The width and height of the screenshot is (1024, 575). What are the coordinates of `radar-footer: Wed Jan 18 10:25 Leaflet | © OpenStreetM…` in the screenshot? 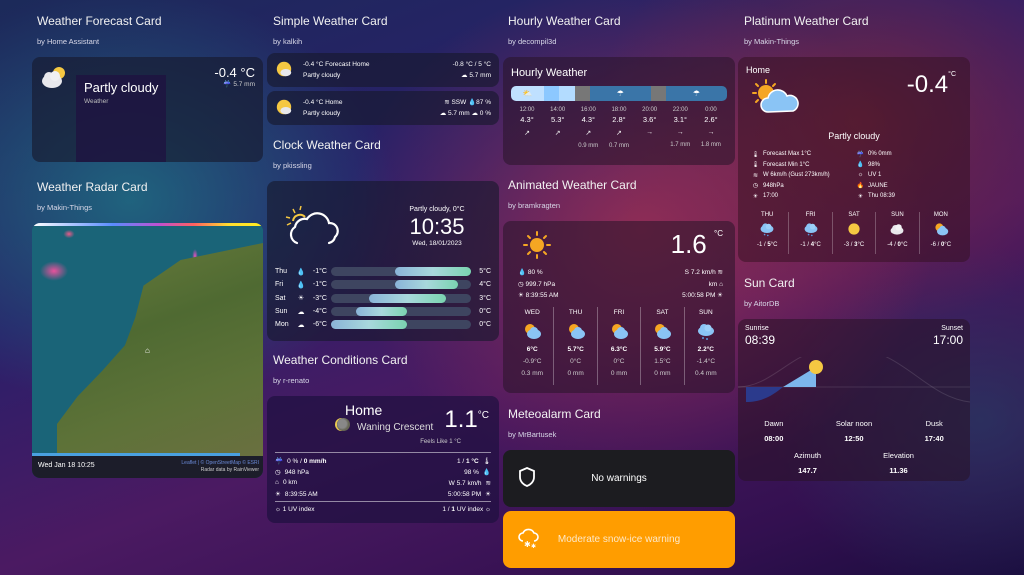 It's located at (147, 467).